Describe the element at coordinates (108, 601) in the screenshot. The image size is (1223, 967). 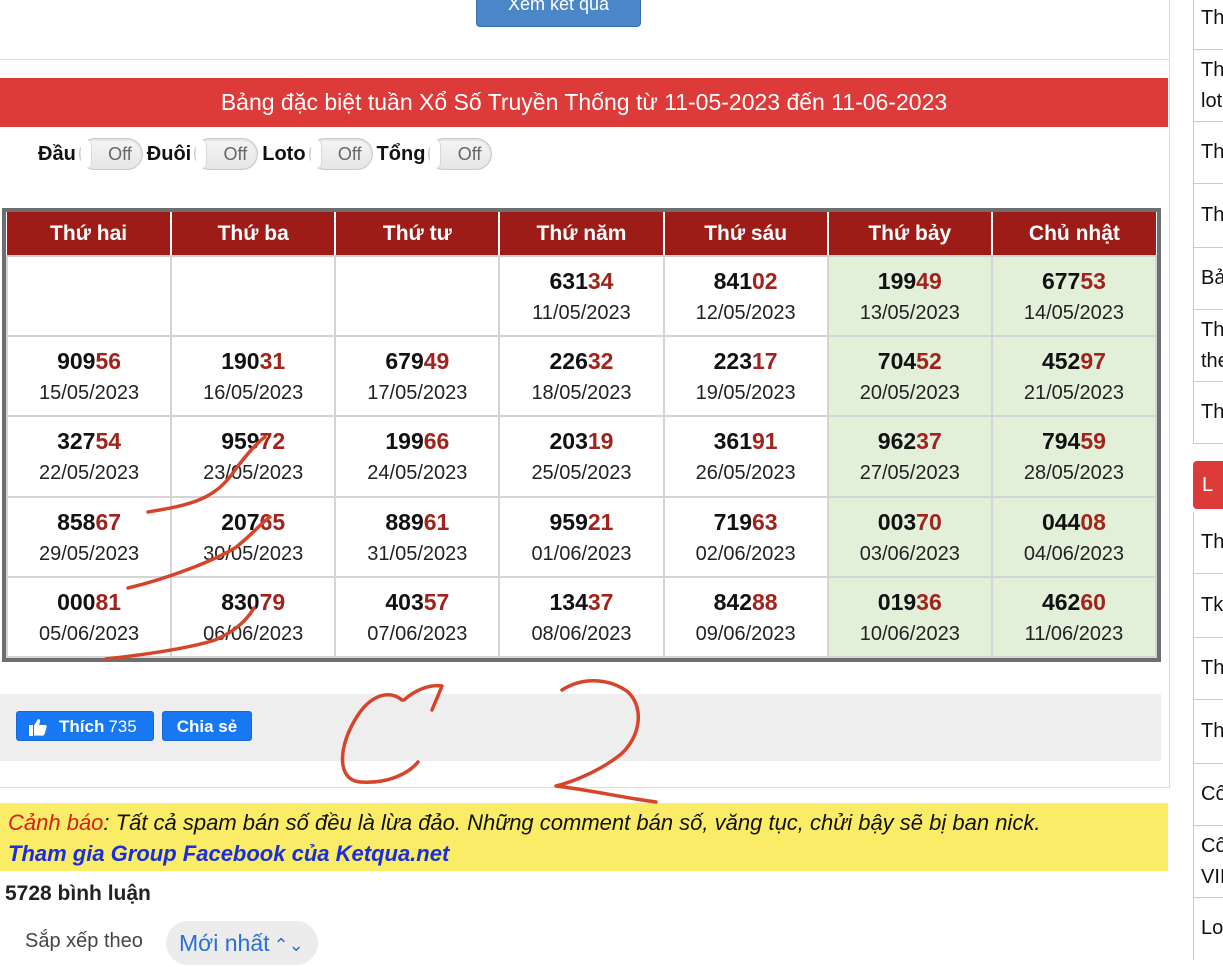
I see `number-tail: 81` at that location.